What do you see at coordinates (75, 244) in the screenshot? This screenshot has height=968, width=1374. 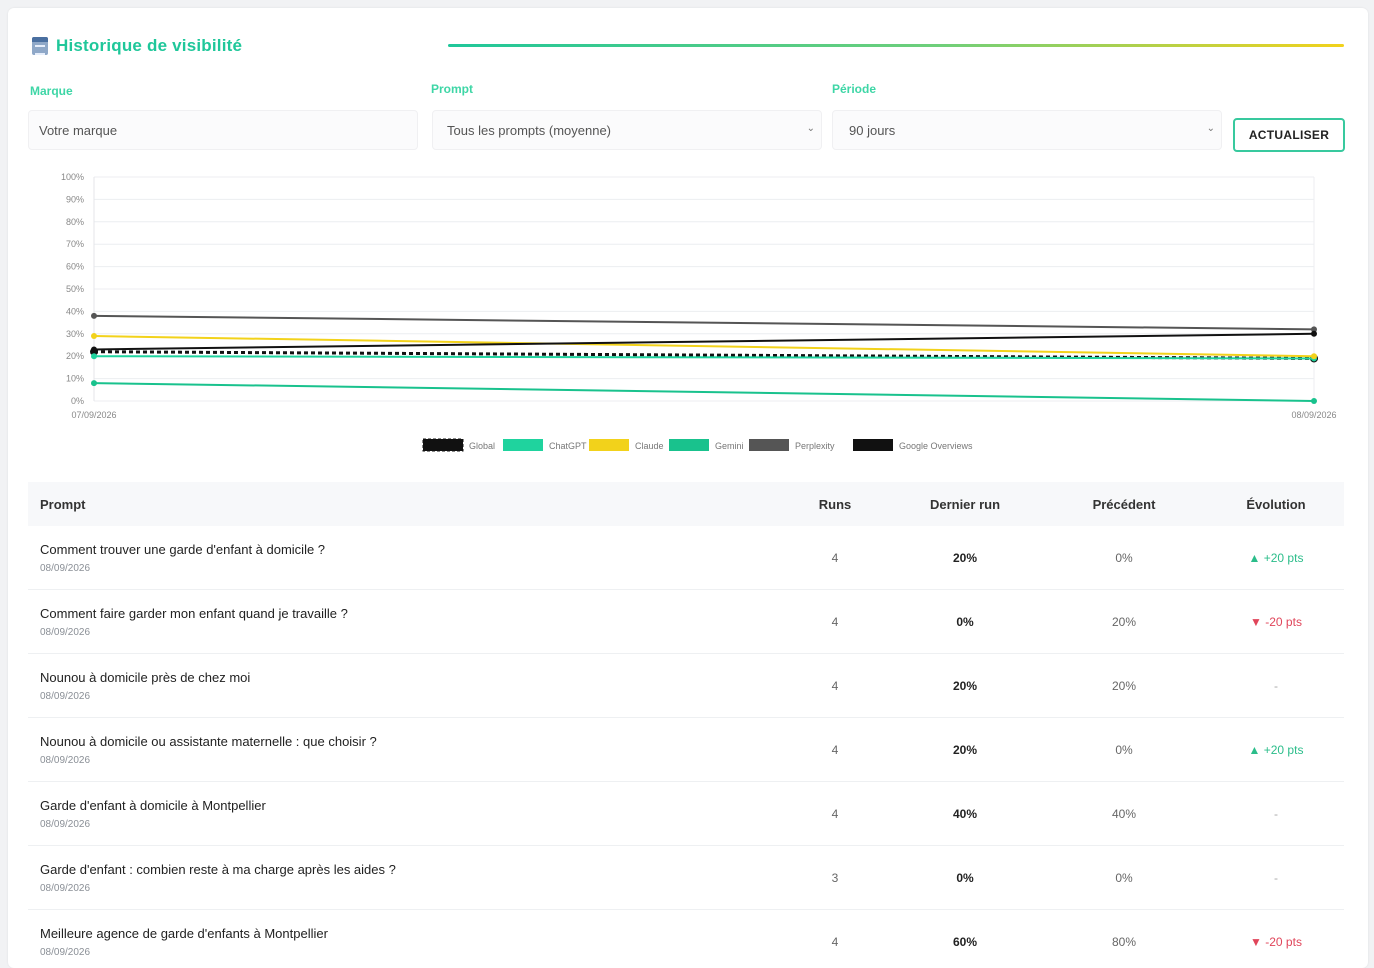 I see `y-tick-label: 70%` at bounding box center [75, 244].